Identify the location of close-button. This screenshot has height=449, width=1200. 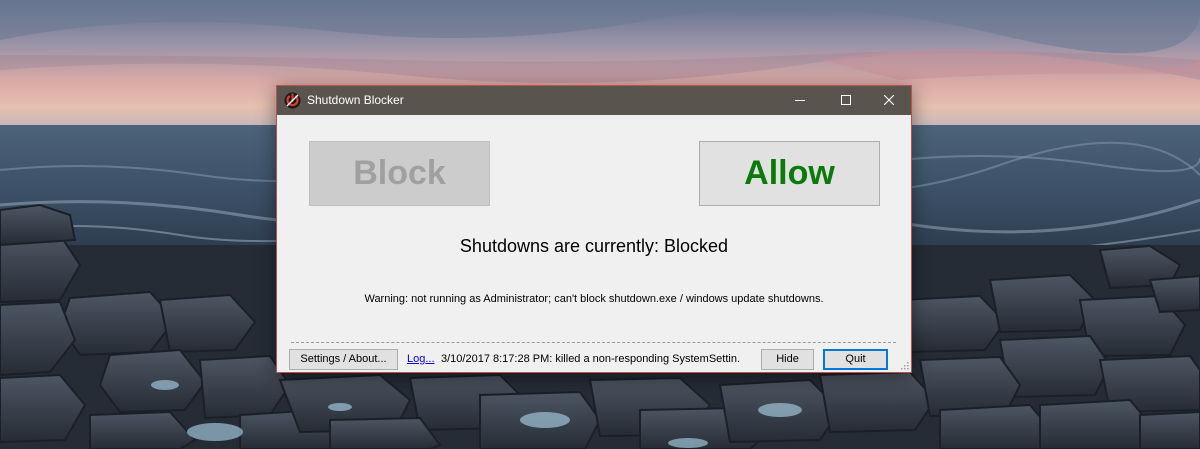
(889, 100).